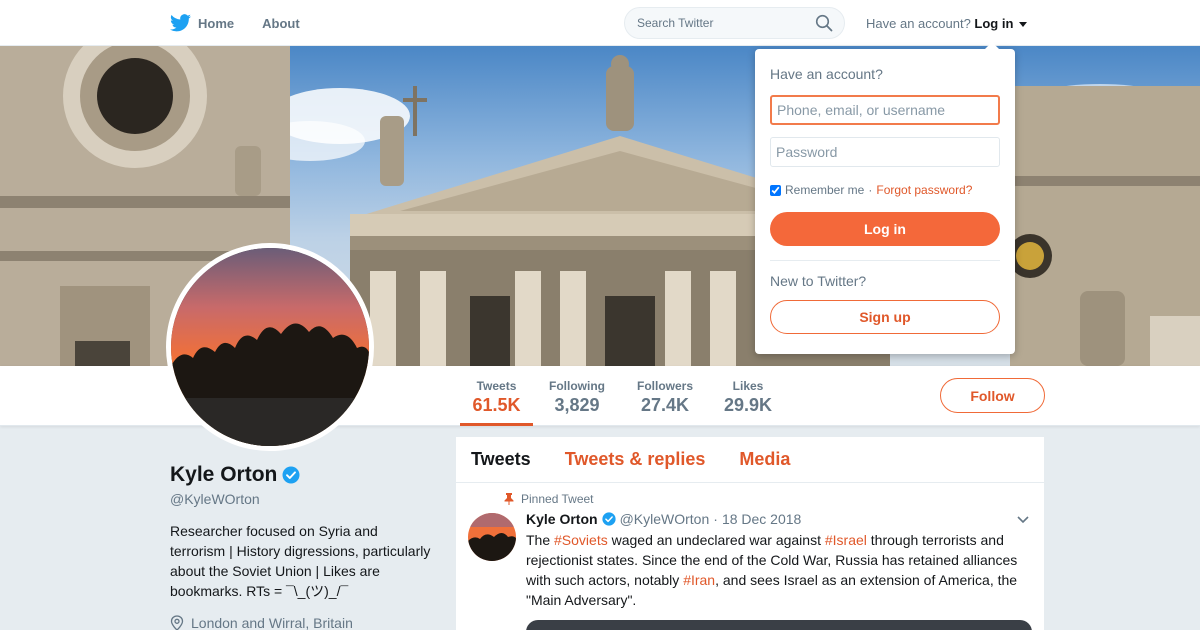 This screenshot has height=630, width=1200. What do you see at coordinates (509, 499) in the screenshot?
I see `pin-icon` at bounding box center [509, 499].